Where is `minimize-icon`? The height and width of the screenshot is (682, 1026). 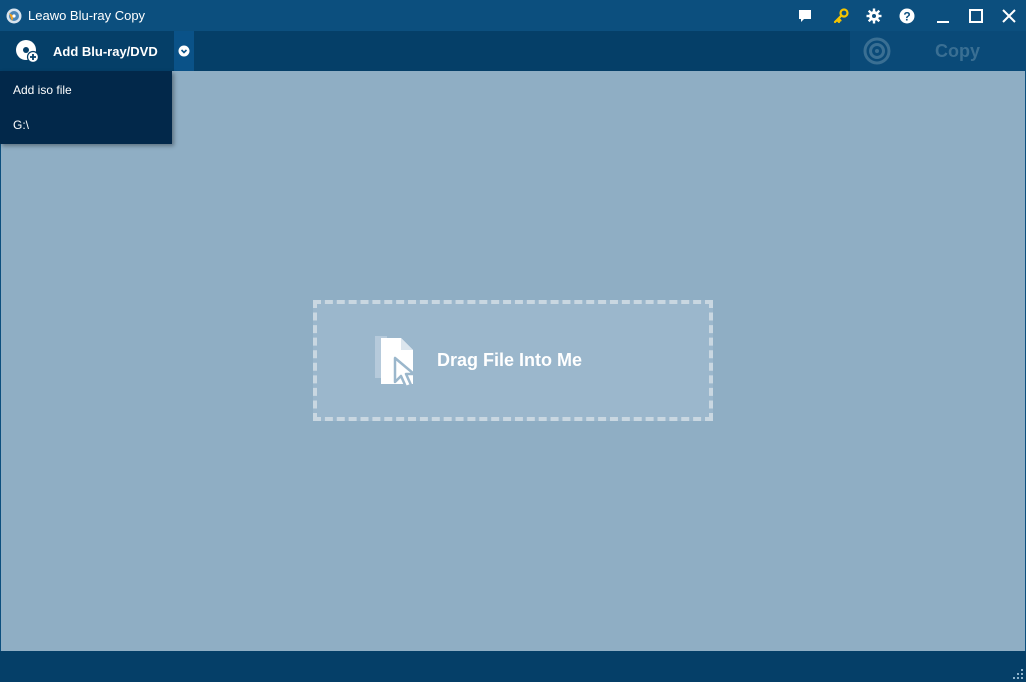 minimize-icon is located at coordinates (943, 22).